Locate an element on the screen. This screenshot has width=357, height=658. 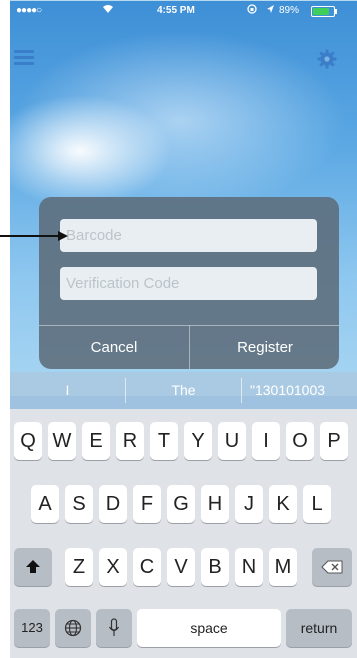
suggestion-item: The is located at coordinates (183, 390).